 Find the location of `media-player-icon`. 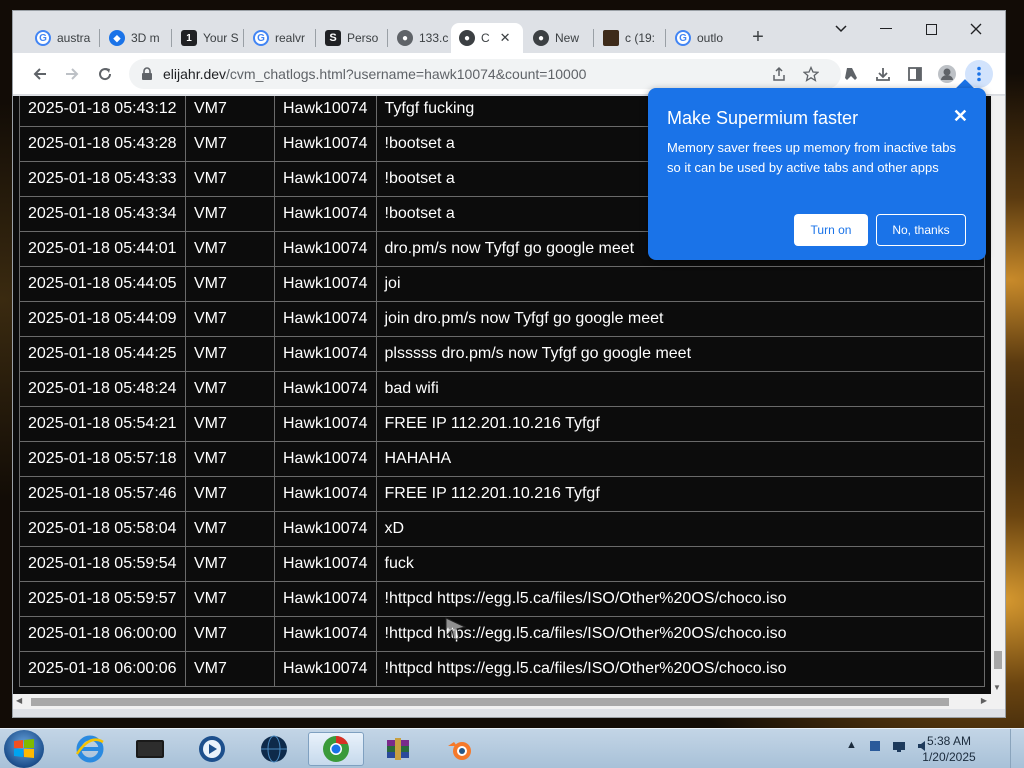

media-player-icon is located at coordinates (212, 749).